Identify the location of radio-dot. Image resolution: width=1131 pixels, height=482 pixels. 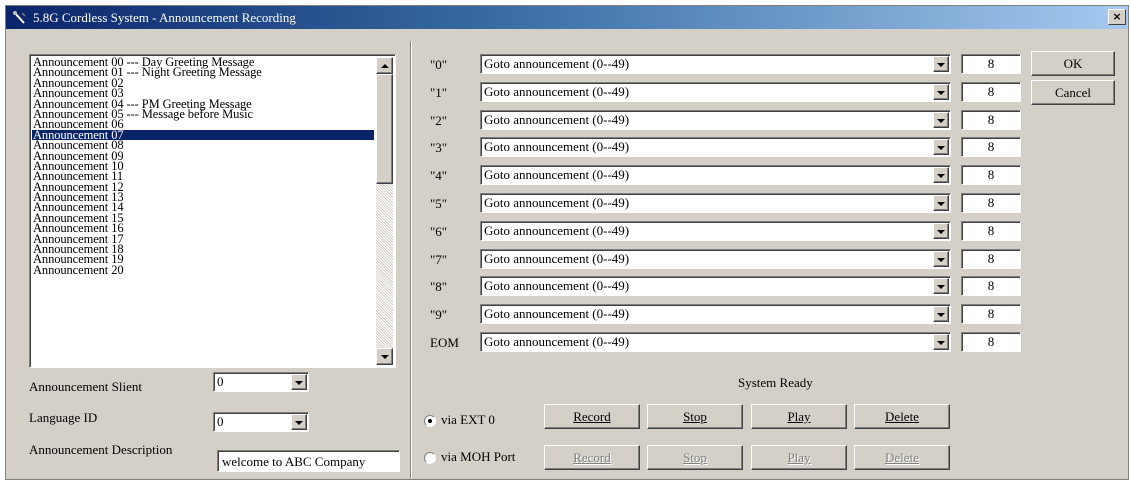
(430, 421).